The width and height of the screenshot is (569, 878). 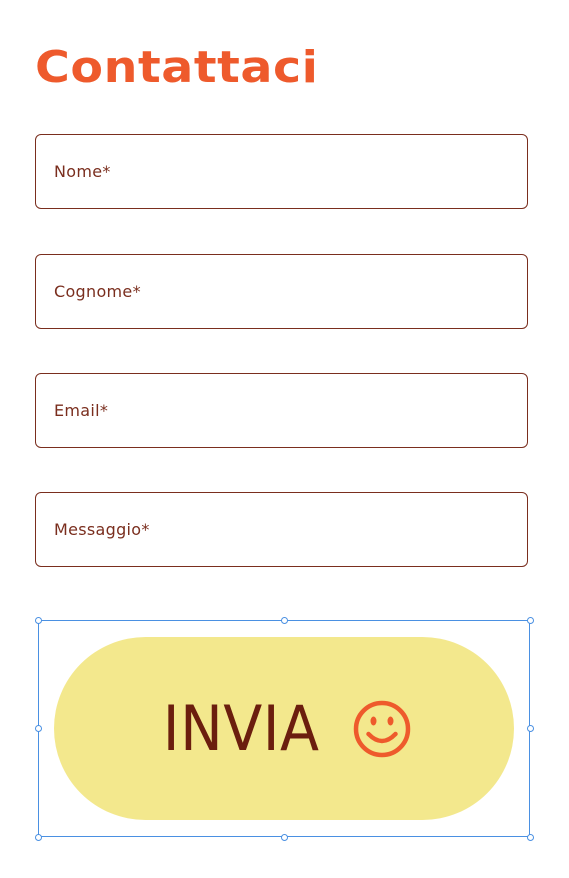 I want to click on messaggio-field: Messaggio*, so click(x=281, y=529).